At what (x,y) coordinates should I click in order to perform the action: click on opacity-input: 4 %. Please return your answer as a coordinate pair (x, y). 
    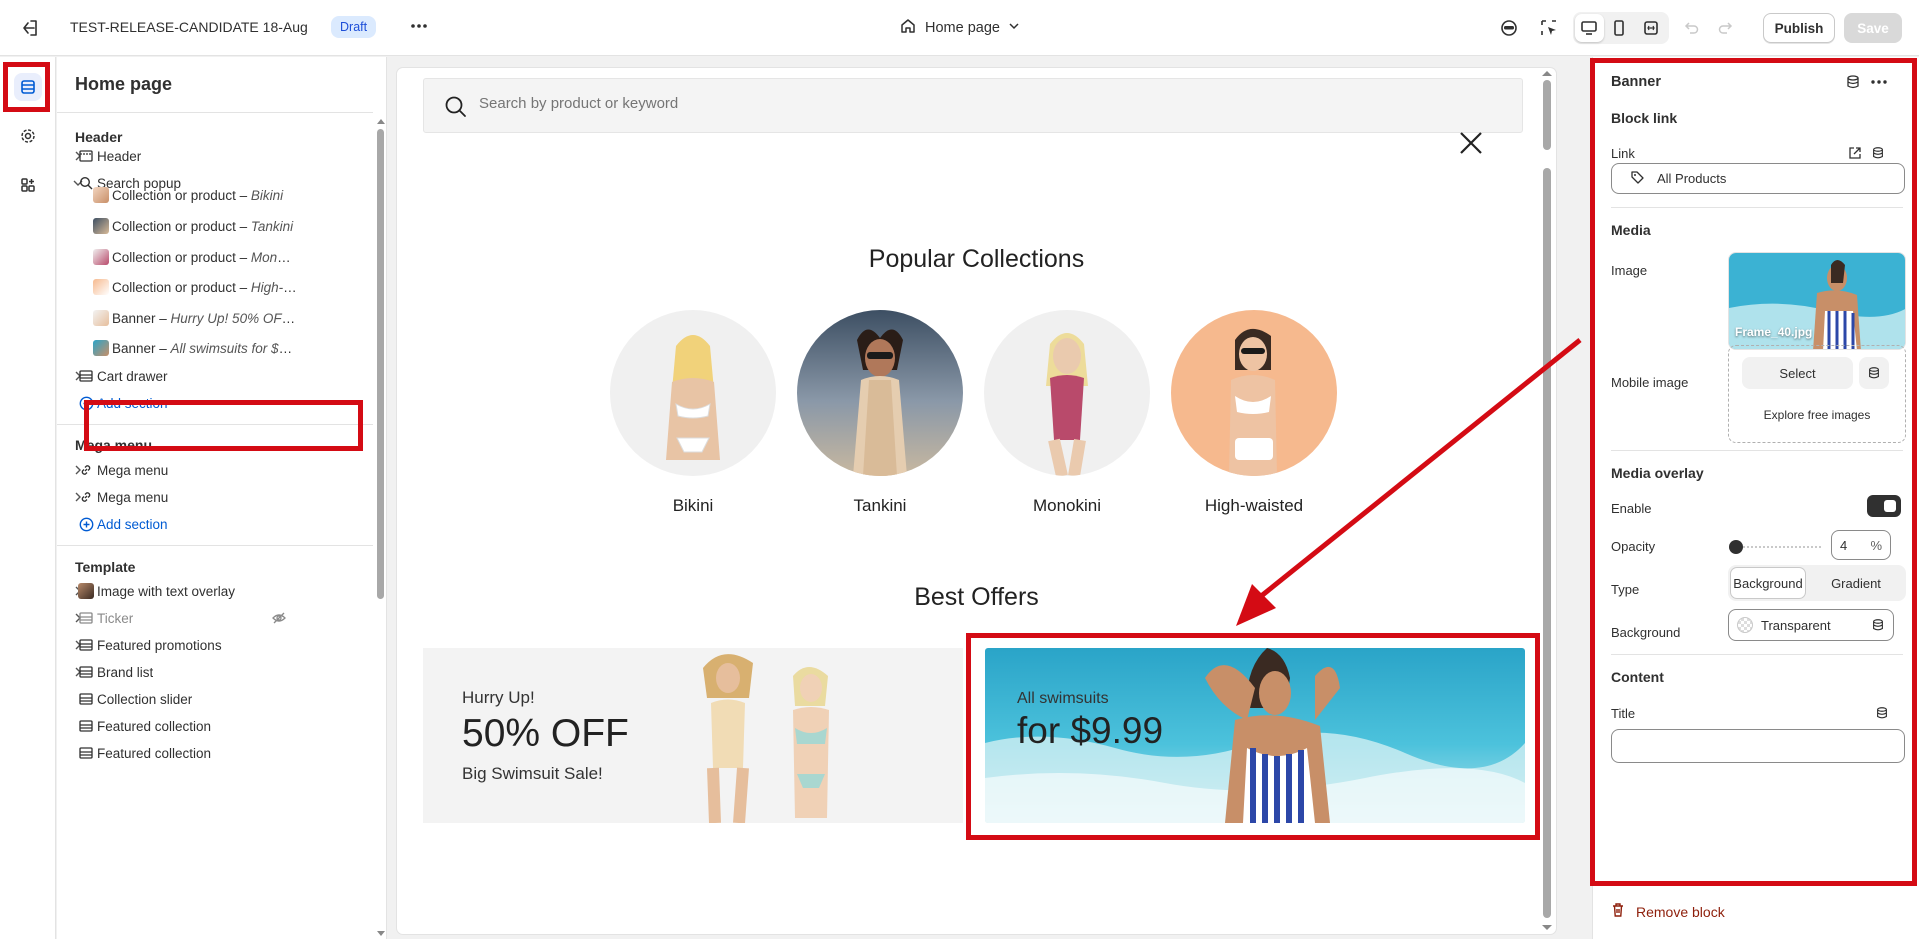
    Looking at the image, I should click on (1861, 545).